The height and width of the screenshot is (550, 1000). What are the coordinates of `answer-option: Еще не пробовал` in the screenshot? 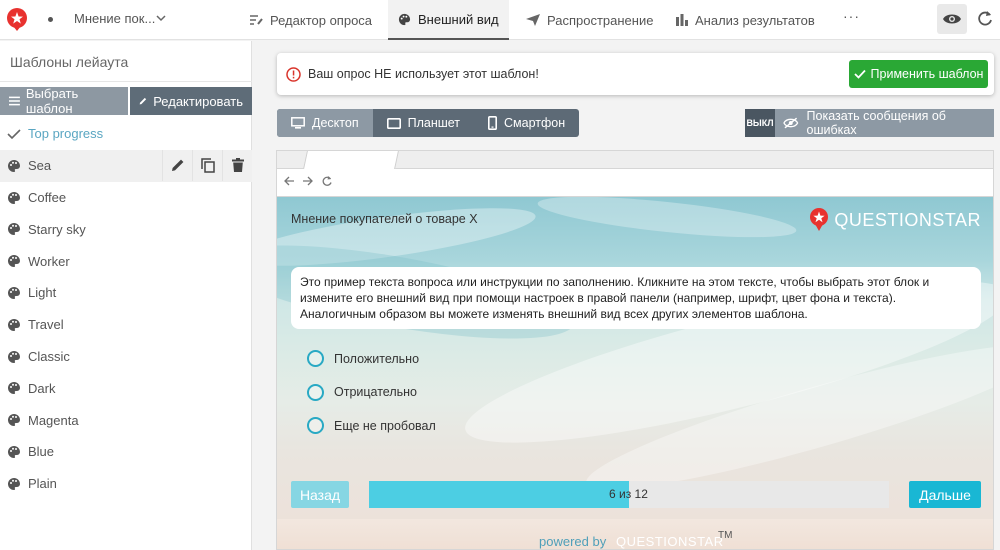 It's located at (371, 426).